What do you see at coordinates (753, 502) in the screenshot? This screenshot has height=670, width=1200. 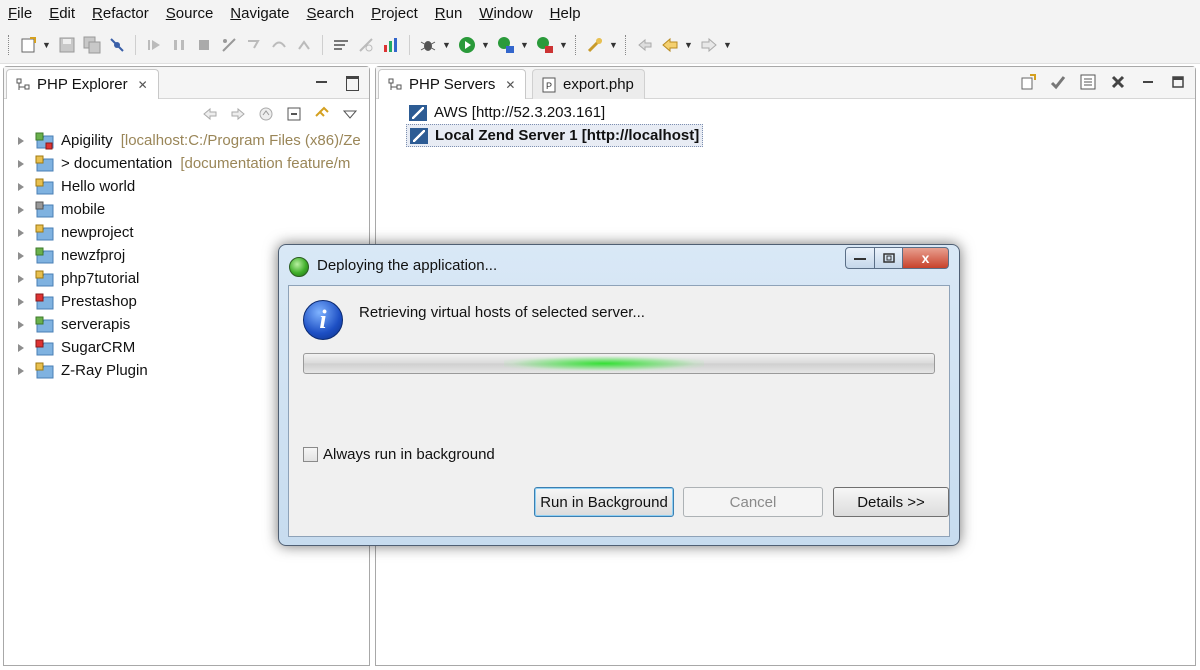 I see `cancel-button: Cancel` at bounding box center [753, 502].